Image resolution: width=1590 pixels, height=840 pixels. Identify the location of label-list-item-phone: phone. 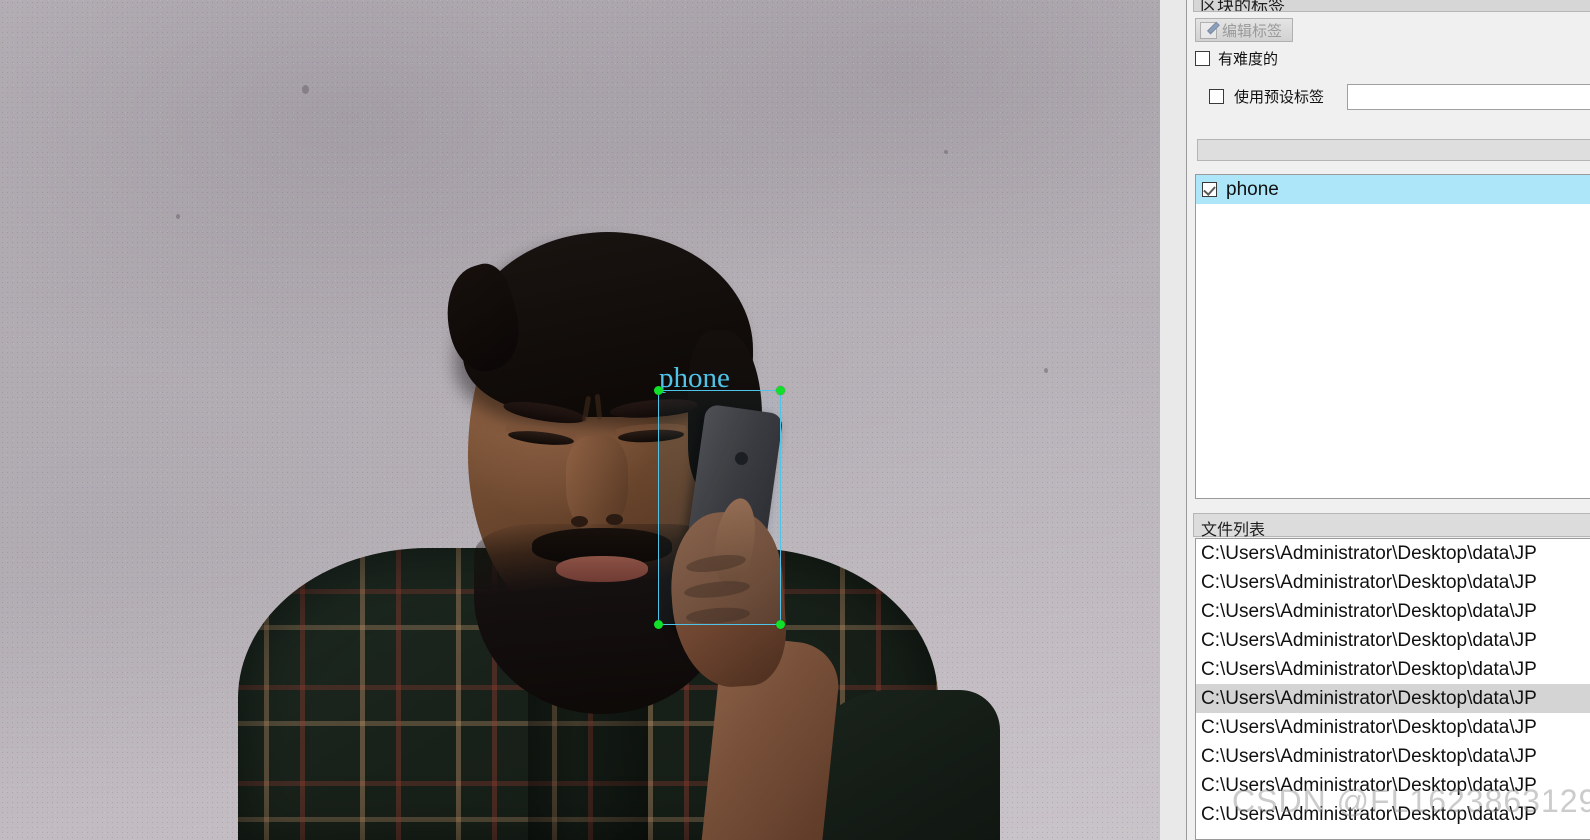
(1393, 189).